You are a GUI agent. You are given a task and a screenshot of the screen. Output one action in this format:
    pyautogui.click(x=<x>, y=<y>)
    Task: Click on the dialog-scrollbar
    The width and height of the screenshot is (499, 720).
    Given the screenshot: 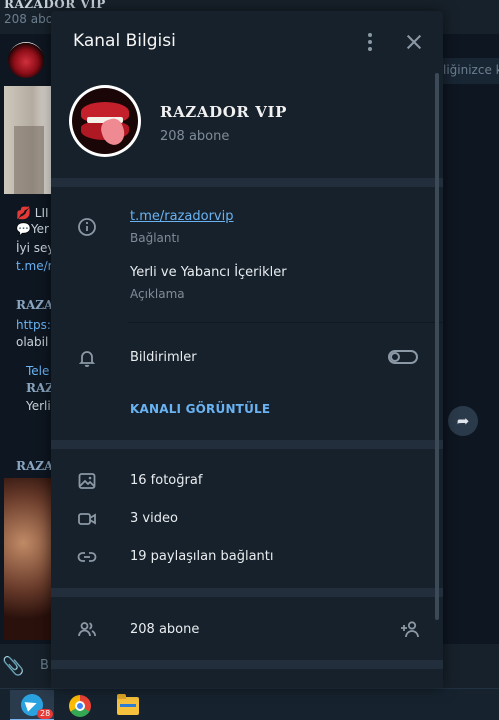 What is the action you would take?
    pyautogui.click(x=437, y=346)
    